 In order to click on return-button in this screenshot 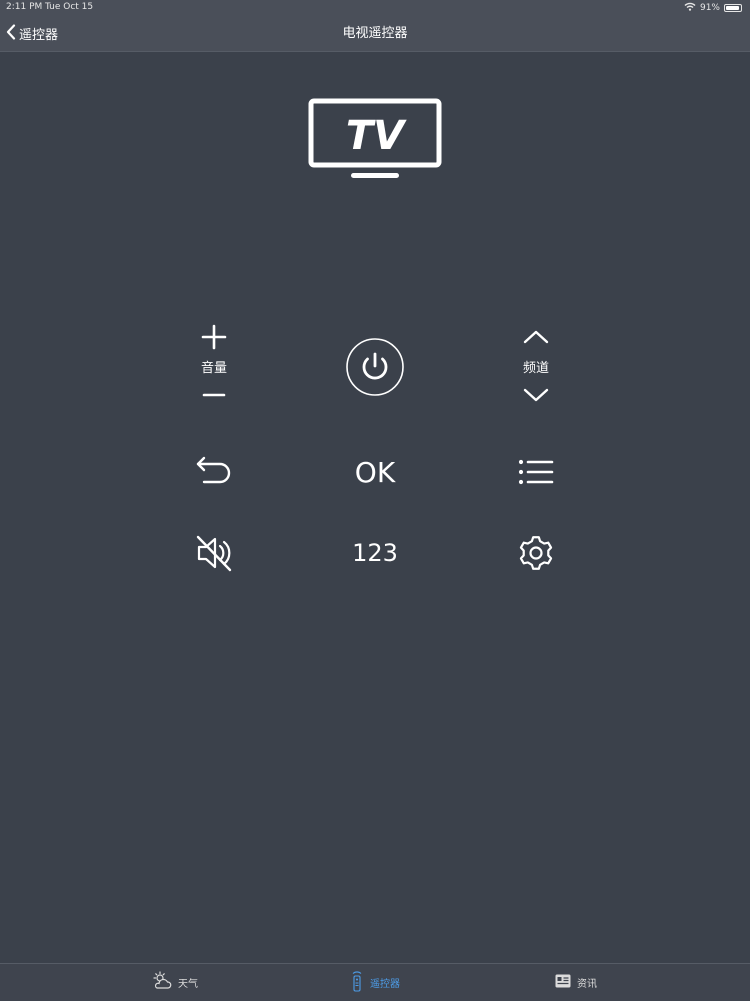, I will do `click(214, 472)`.